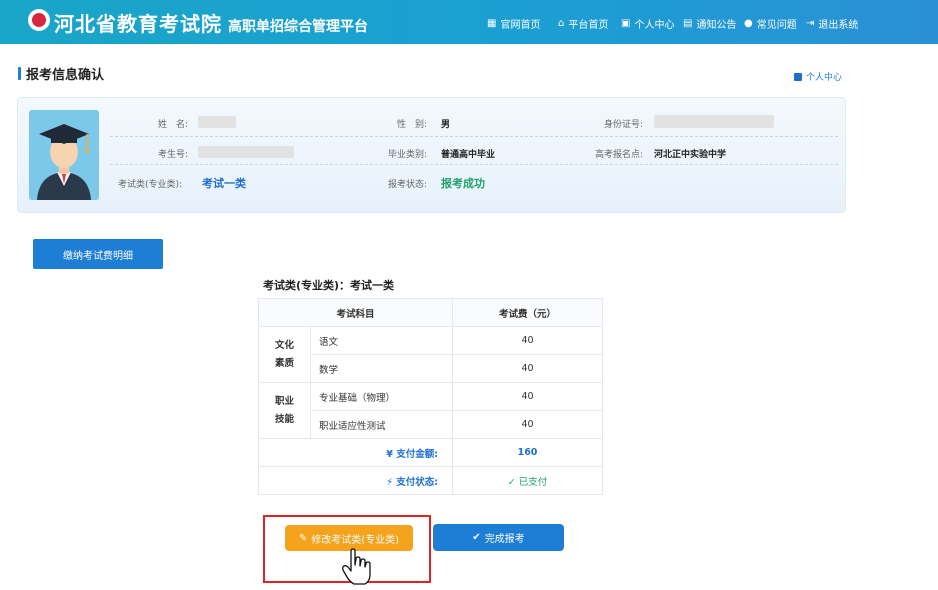  Describe the element at coordinates (356, 566) in the screenshot. I see `hand-cursor-icon` at that location.